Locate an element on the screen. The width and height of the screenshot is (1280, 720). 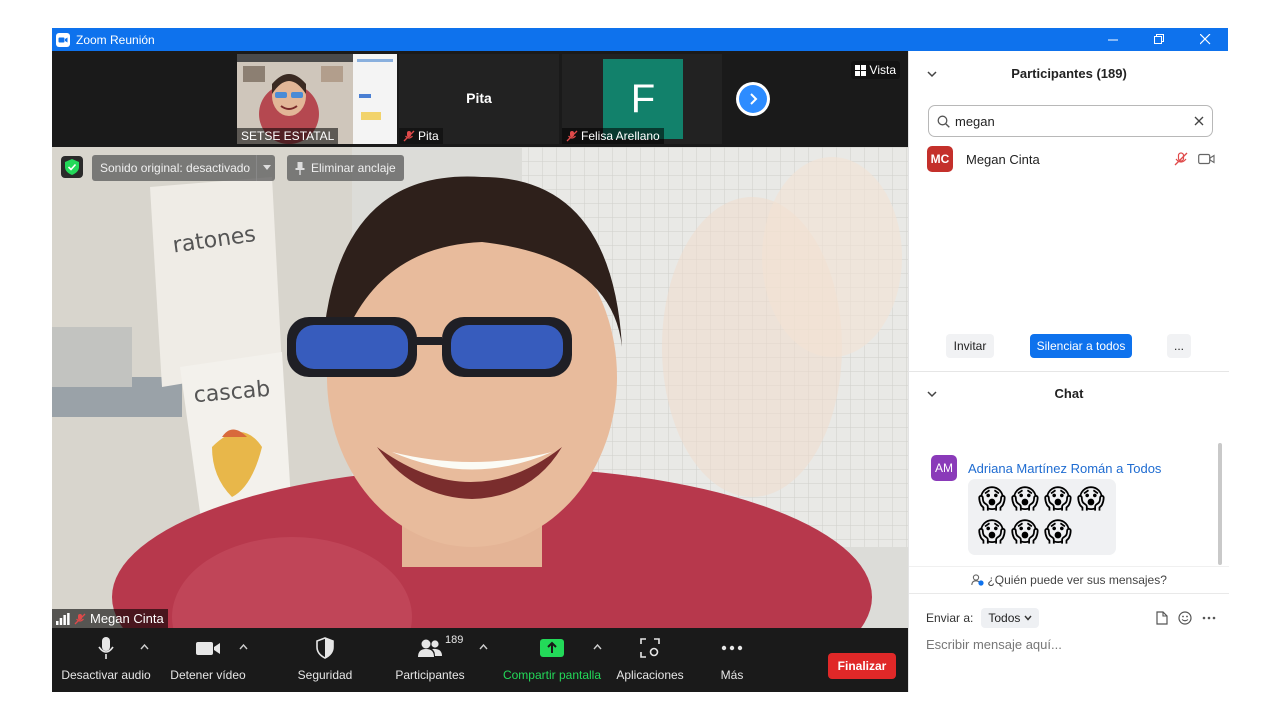
avatar: MC is located at coordinates (940, 159).